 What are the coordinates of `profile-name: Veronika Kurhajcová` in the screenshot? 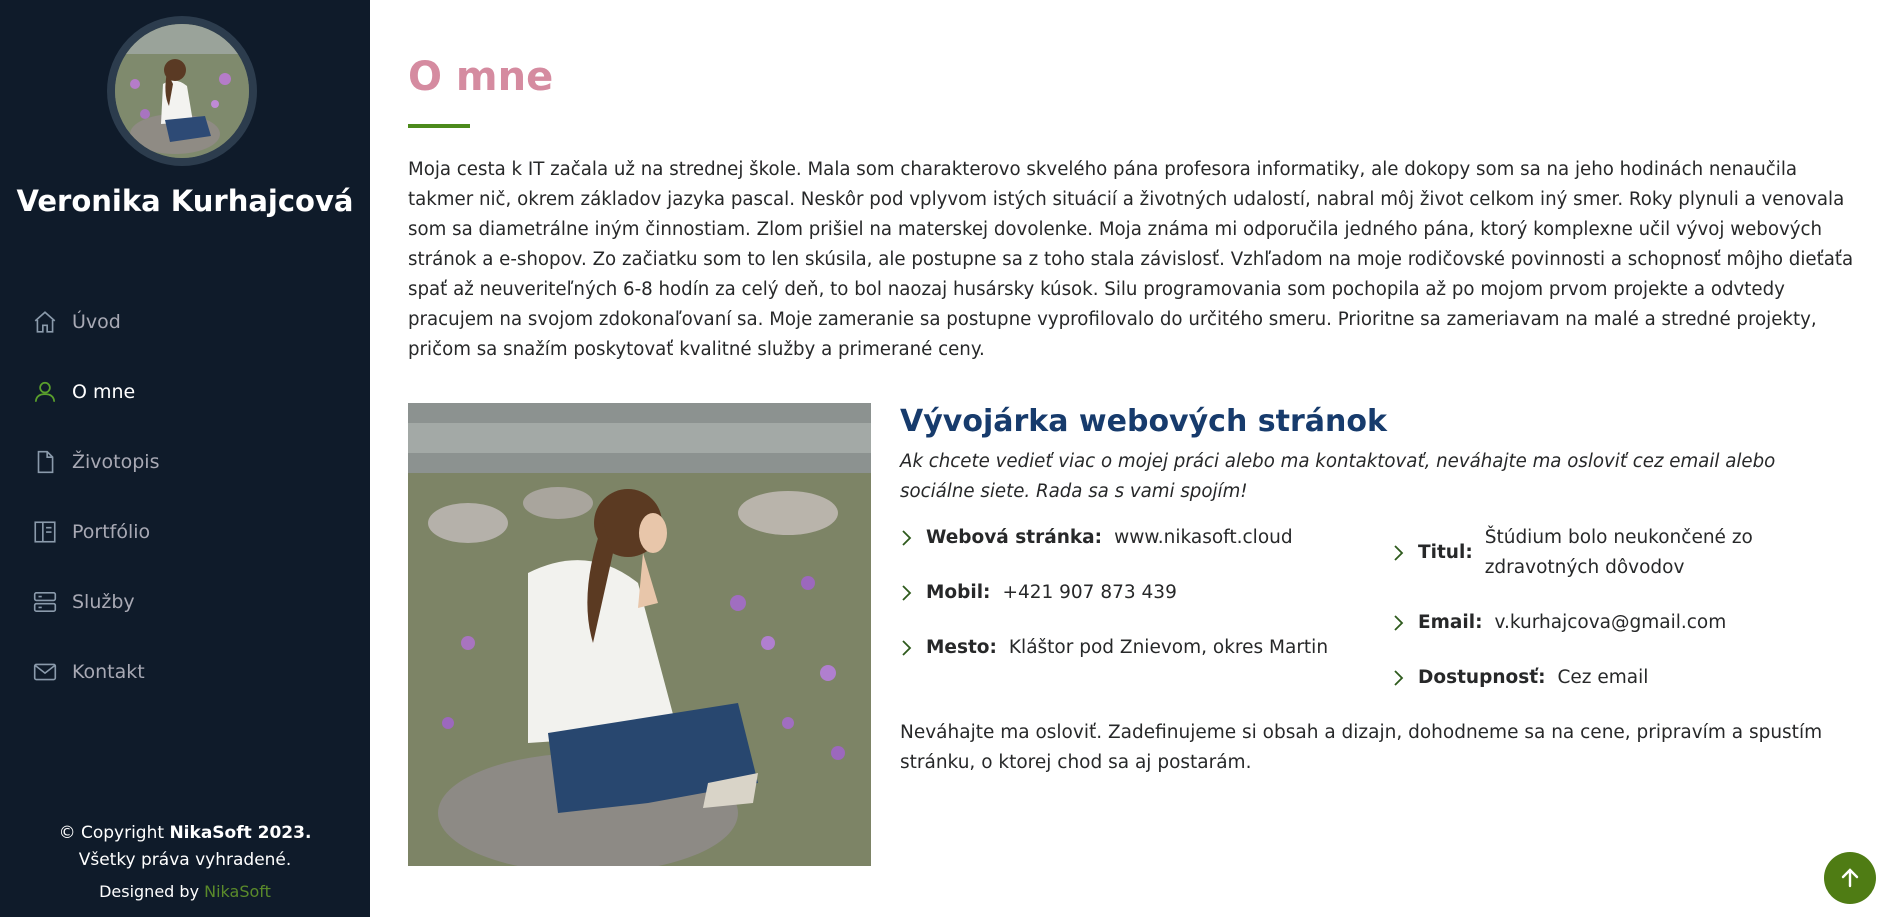 It's located at (185, 201).